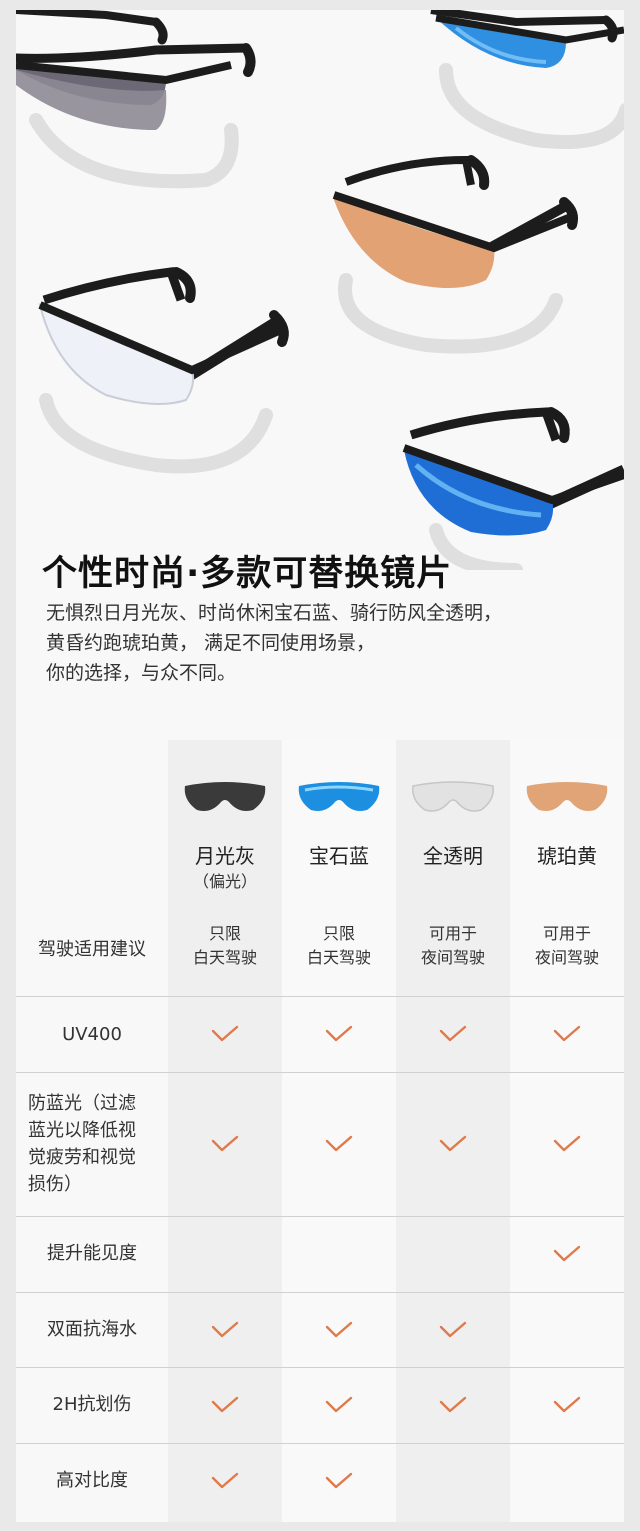 This screenshot has height=1531, width=640. I want to click on feature-label-contrast: 高对比度, so click(92, 1480).